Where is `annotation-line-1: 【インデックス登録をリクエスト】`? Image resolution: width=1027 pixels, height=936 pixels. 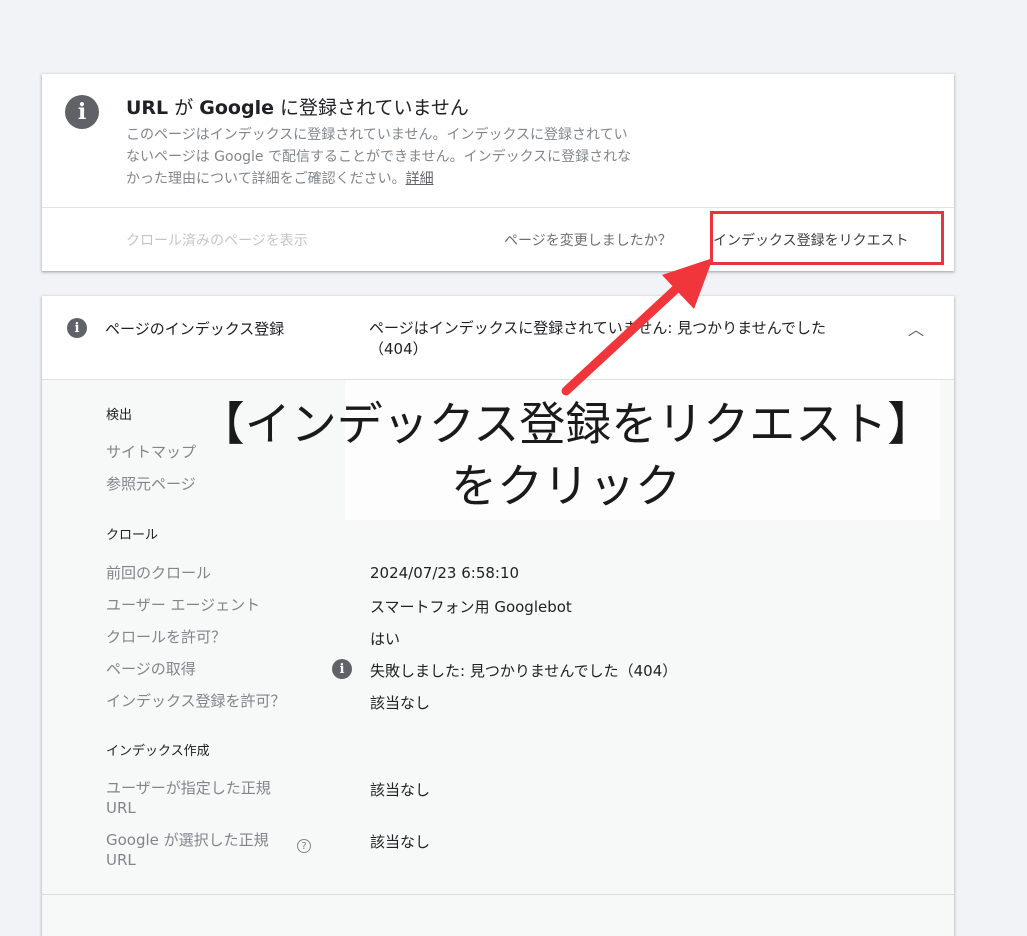 annotation-line-1: 【インデックス登録をリクエスト】 is located at coordinates (566, 424).